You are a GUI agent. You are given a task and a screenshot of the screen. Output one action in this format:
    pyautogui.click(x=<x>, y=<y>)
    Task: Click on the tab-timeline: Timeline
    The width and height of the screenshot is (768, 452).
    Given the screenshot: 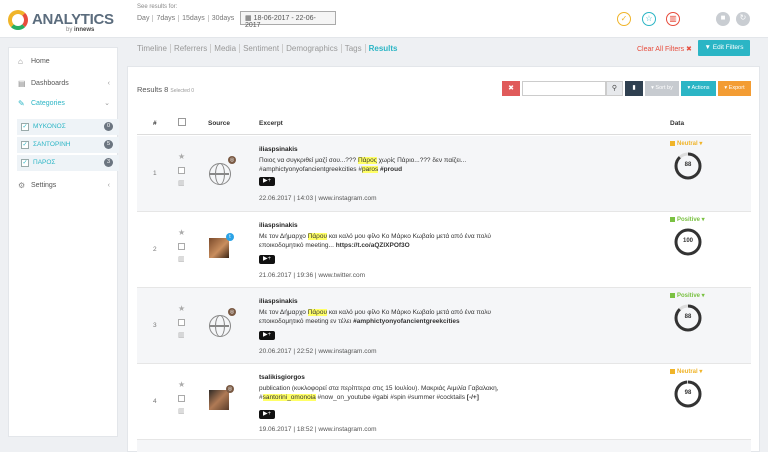 What is the action you would take?
    pyautogui.click(x=154, y=48)
    